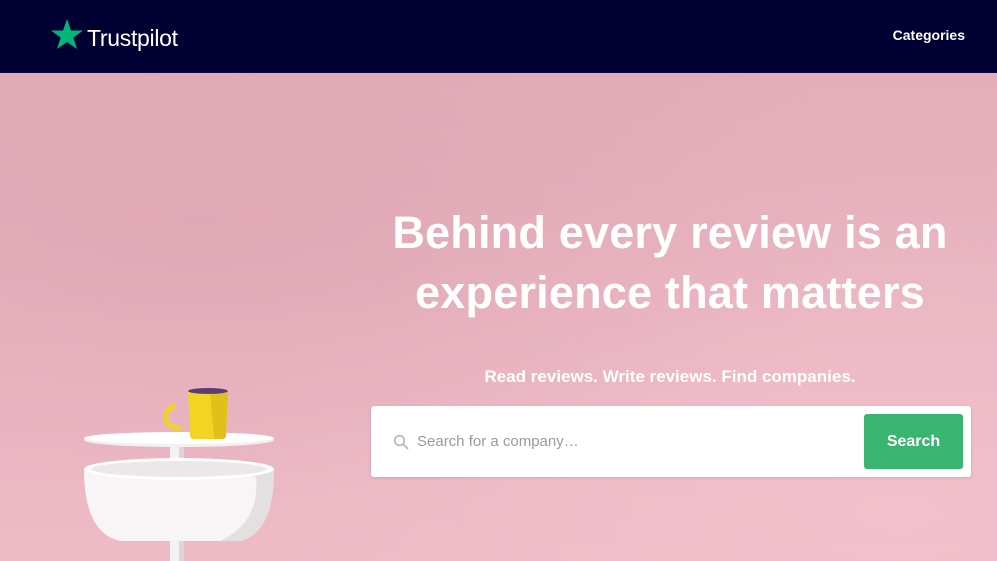 The image size is (997, 561). Describe the element at coordinates (195, 413) in the screenshot. I see `yellow-mug-icon` at that location.